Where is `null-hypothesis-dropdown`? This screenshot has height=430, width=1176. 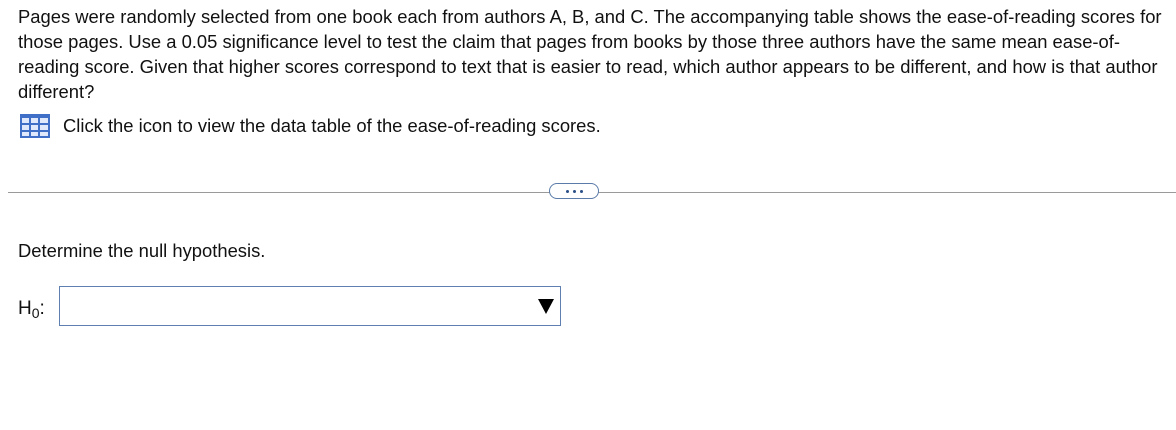 null-hypothesis-dropdown is located at coordinates (310, 306).